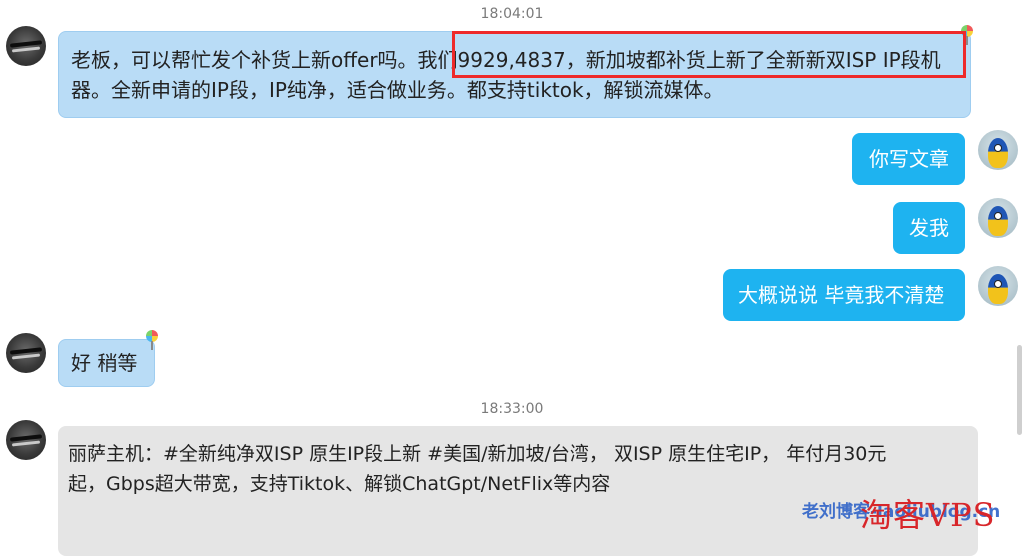 This screenshot has width=1024, height=556. I want to click on highlight-box, so click(709, 54).